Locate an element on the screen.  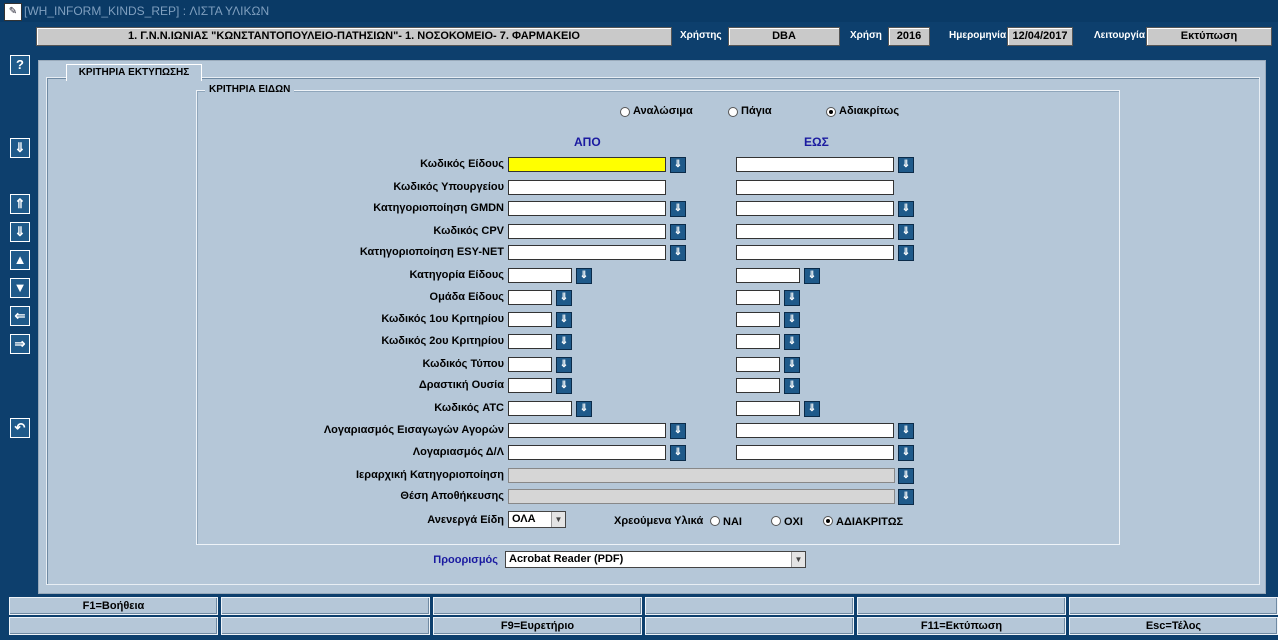
next-block-button: ⇒ is located at coordinates (20, 344).